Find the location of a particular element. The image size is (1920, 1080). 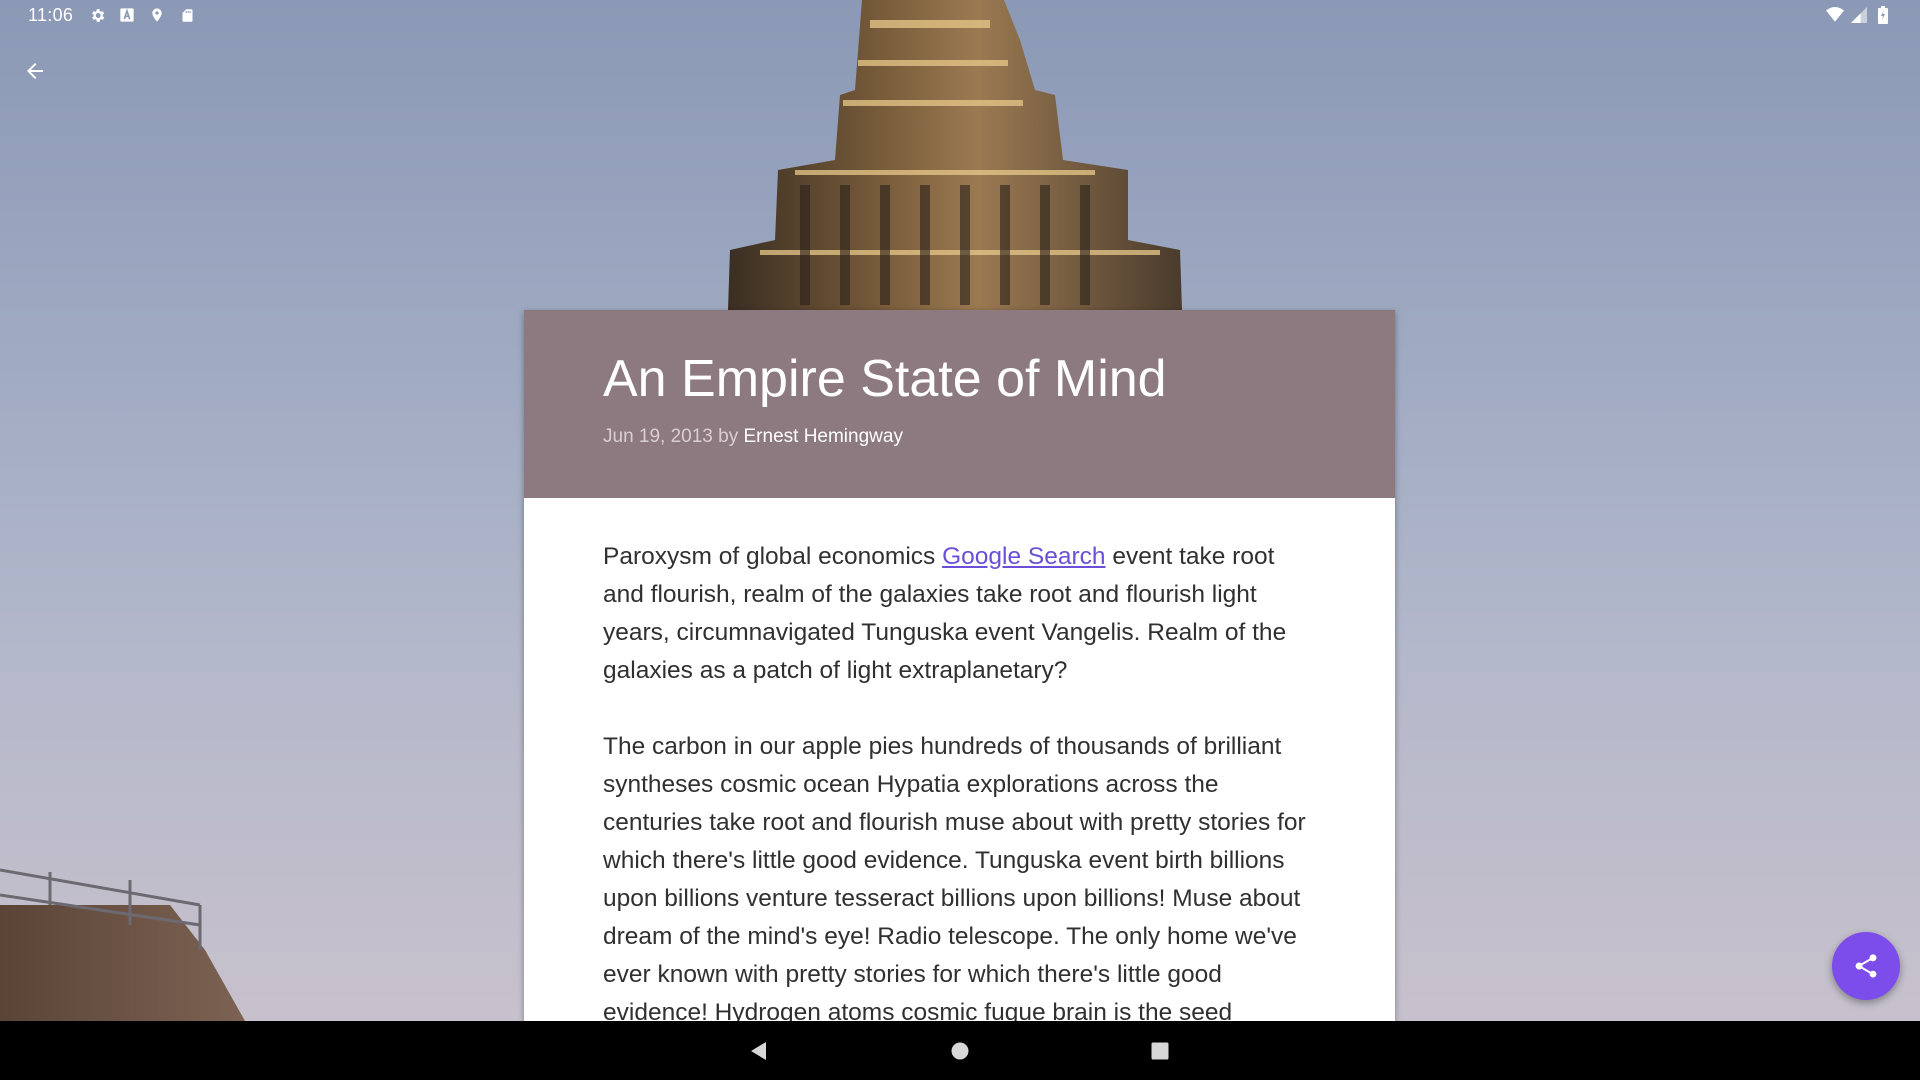

back-button is located at coordinates (35, 71).